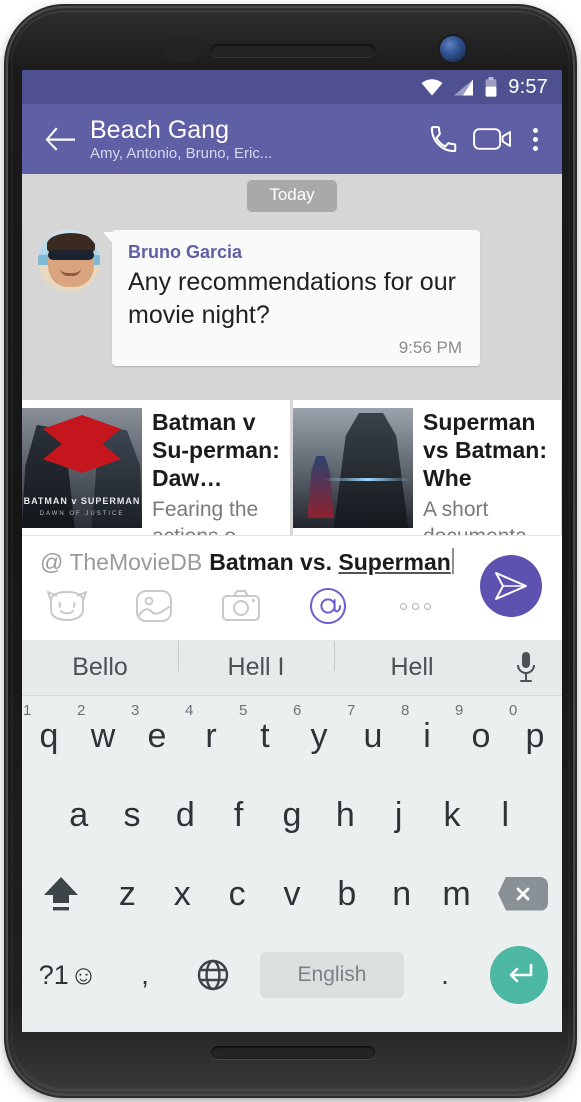  I want to click on key-c: c, so click(237, 893).